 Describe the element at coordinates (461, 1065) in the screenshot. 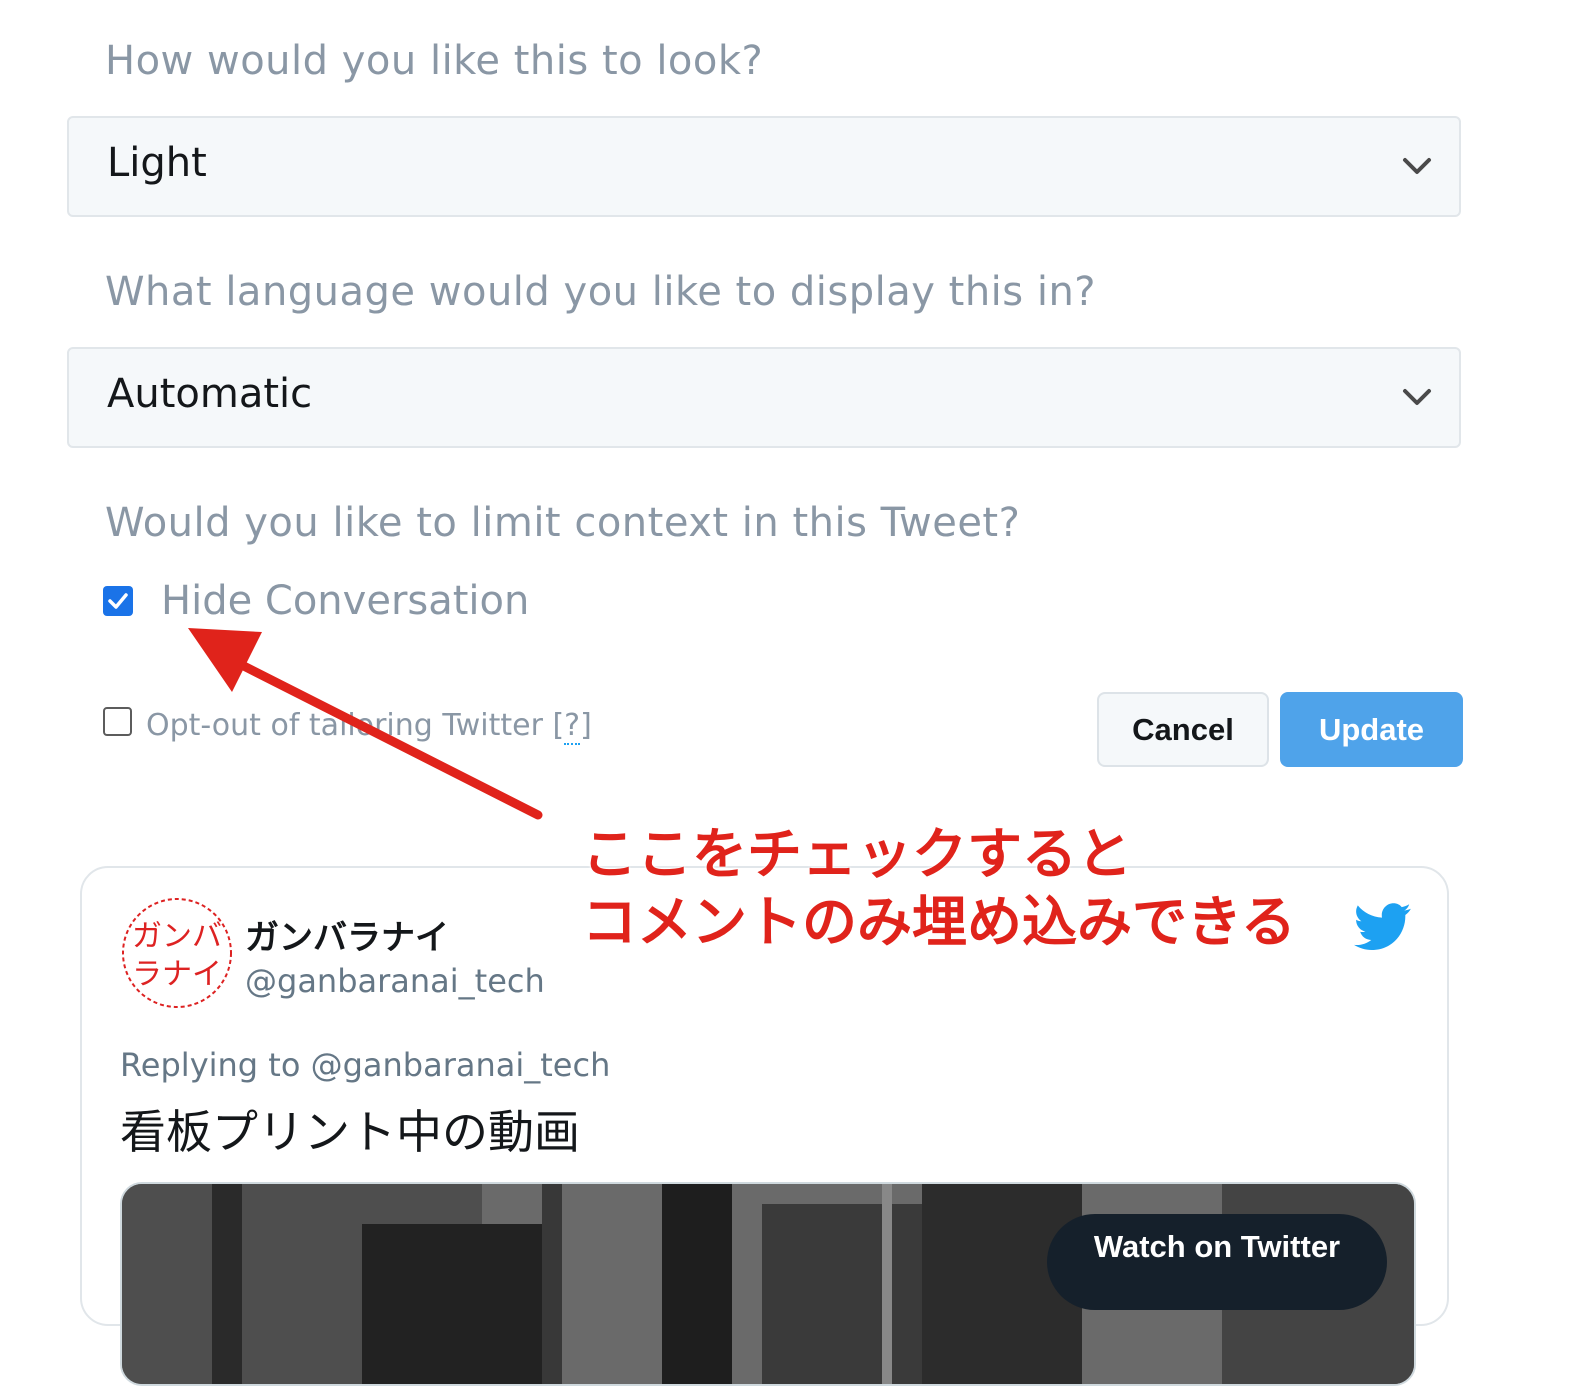

I see `reply-mention-link: @ganbaranai_tech` at that location.